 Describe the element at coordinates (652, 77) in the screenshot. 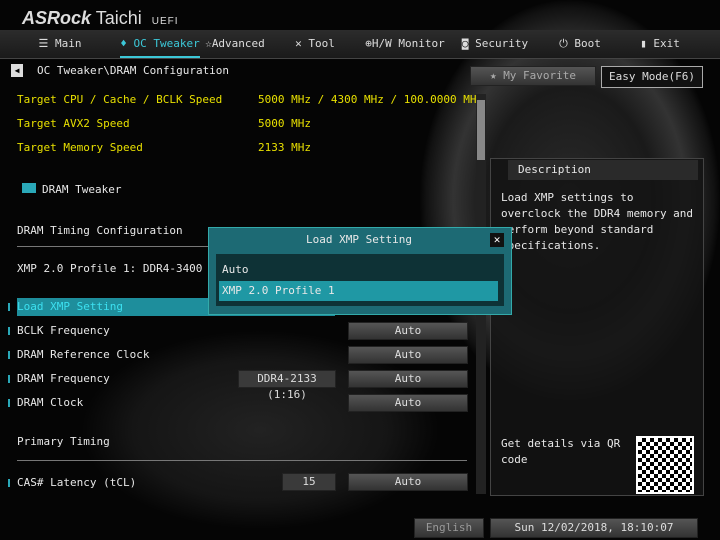

I see `easy-mode-button: Easy Mode(F6)` at that location.